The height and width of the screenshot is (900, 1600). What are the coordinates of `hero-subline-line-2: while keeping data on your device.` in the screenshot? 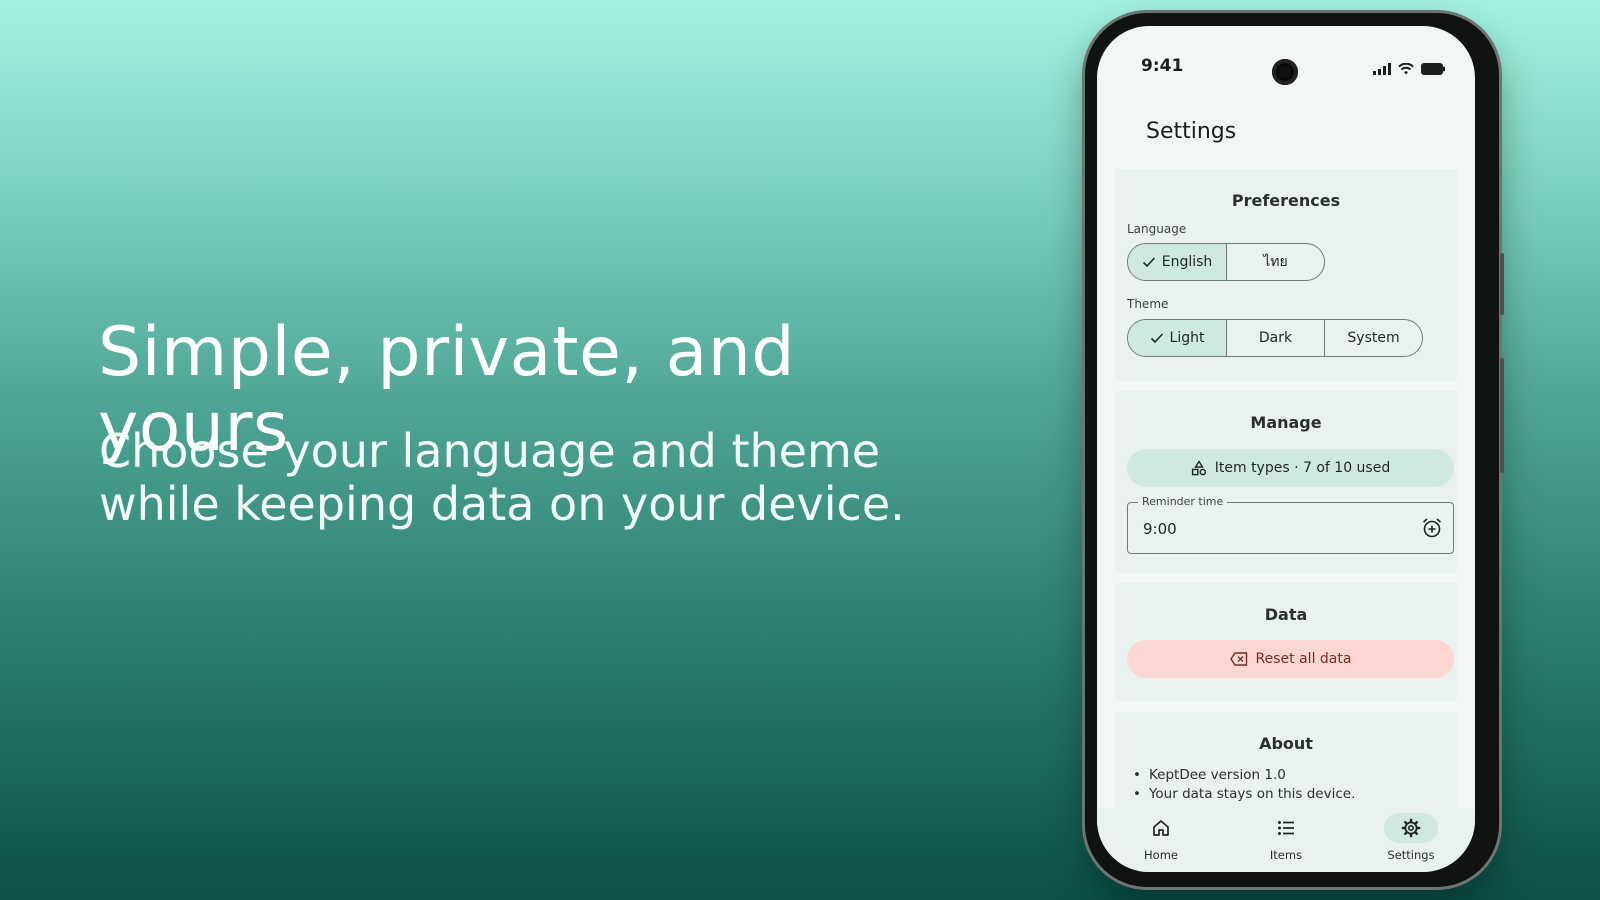 It's located at (502, 504).